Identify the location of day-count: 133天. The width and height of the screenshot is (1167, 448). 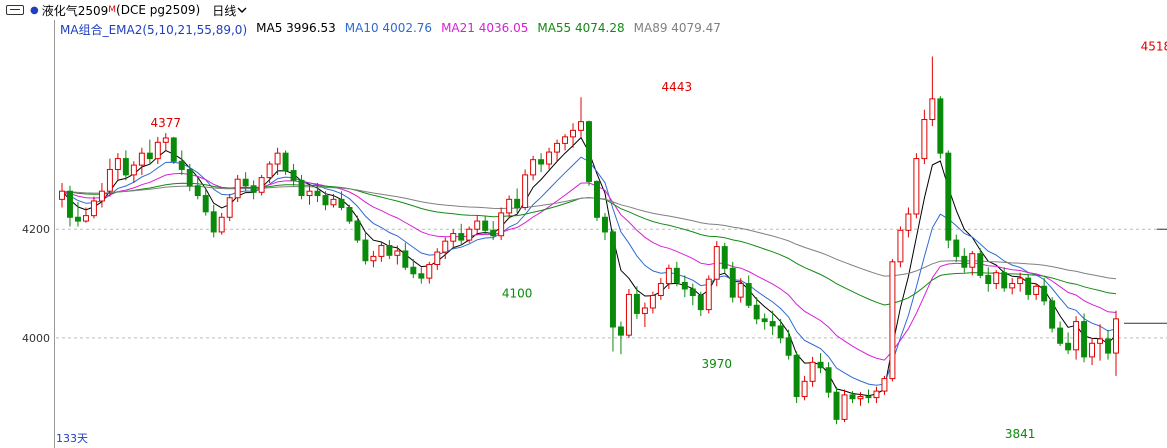
(72, 438).